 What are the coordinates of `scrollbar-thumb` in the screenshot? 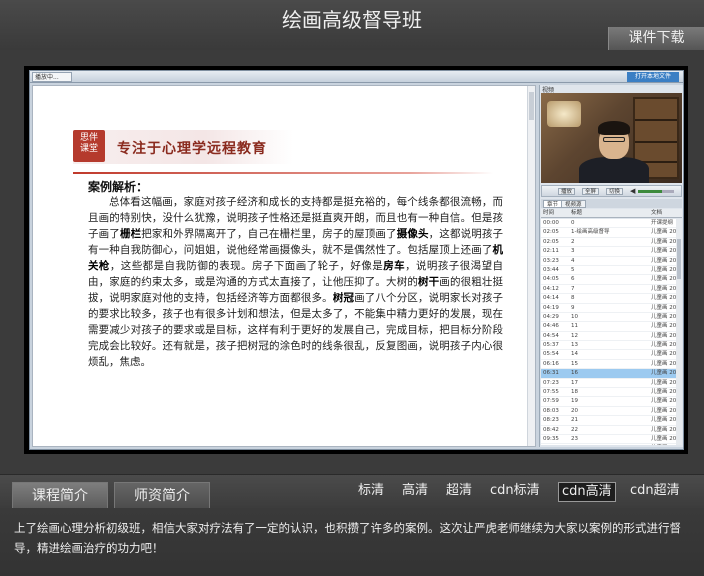 It's located at (531, 106).